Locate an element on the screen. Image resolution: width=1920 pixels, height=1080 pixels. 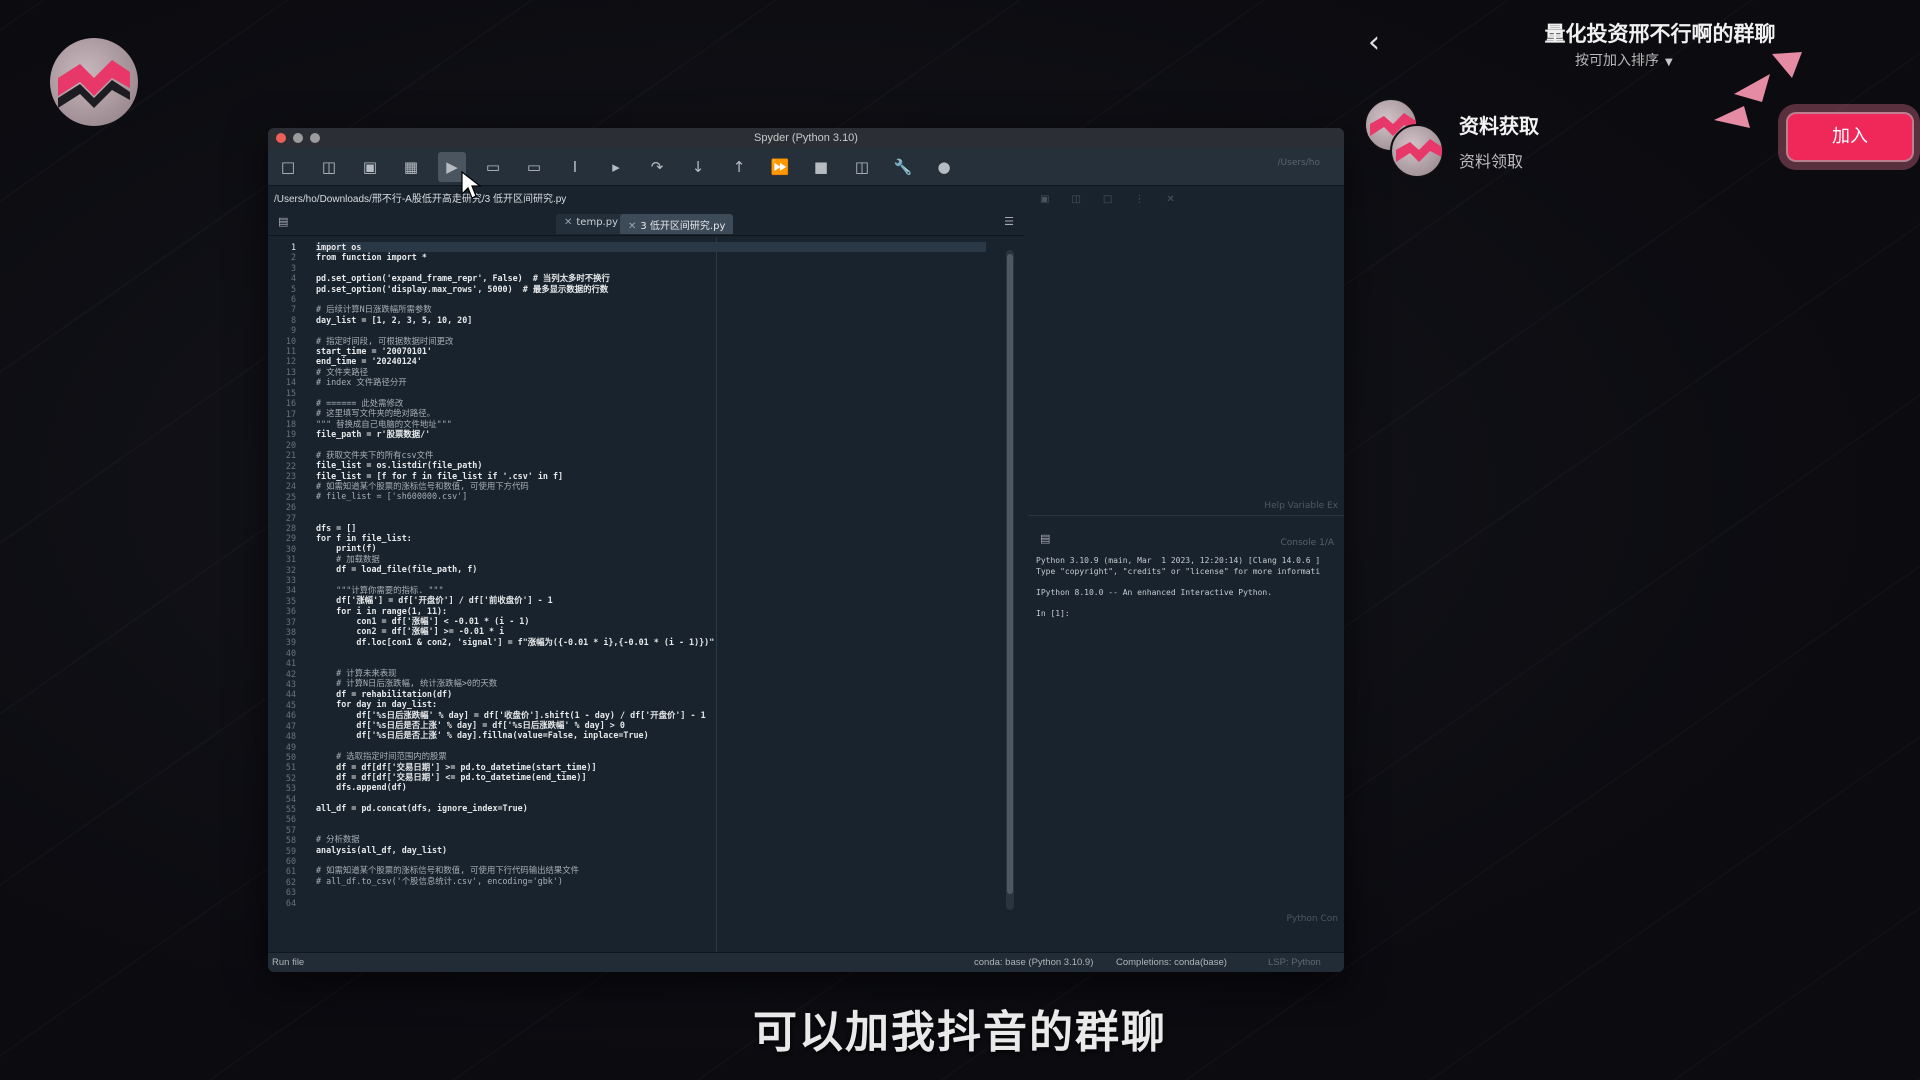
code-line: import os is located at coordinates (651, 247).